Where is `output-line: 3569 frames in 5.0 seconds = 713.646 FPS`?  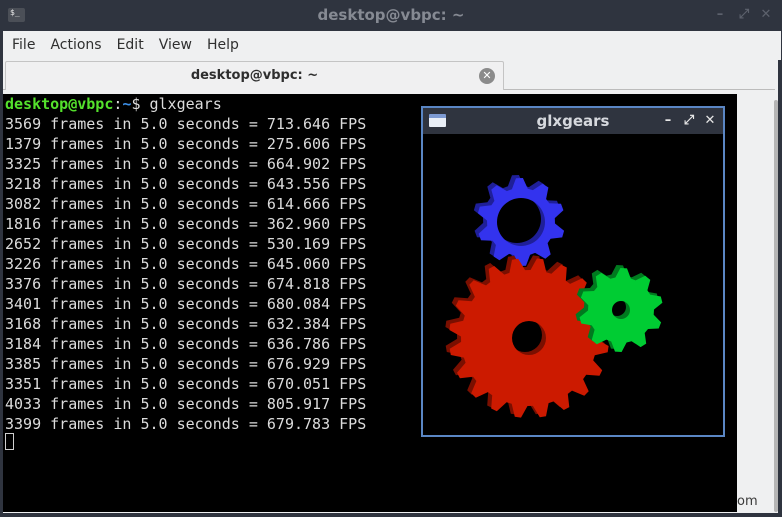 output-line: 3569 frames in 5.0 seconds = 713.646 FPS is located at coordinates (186, 124).